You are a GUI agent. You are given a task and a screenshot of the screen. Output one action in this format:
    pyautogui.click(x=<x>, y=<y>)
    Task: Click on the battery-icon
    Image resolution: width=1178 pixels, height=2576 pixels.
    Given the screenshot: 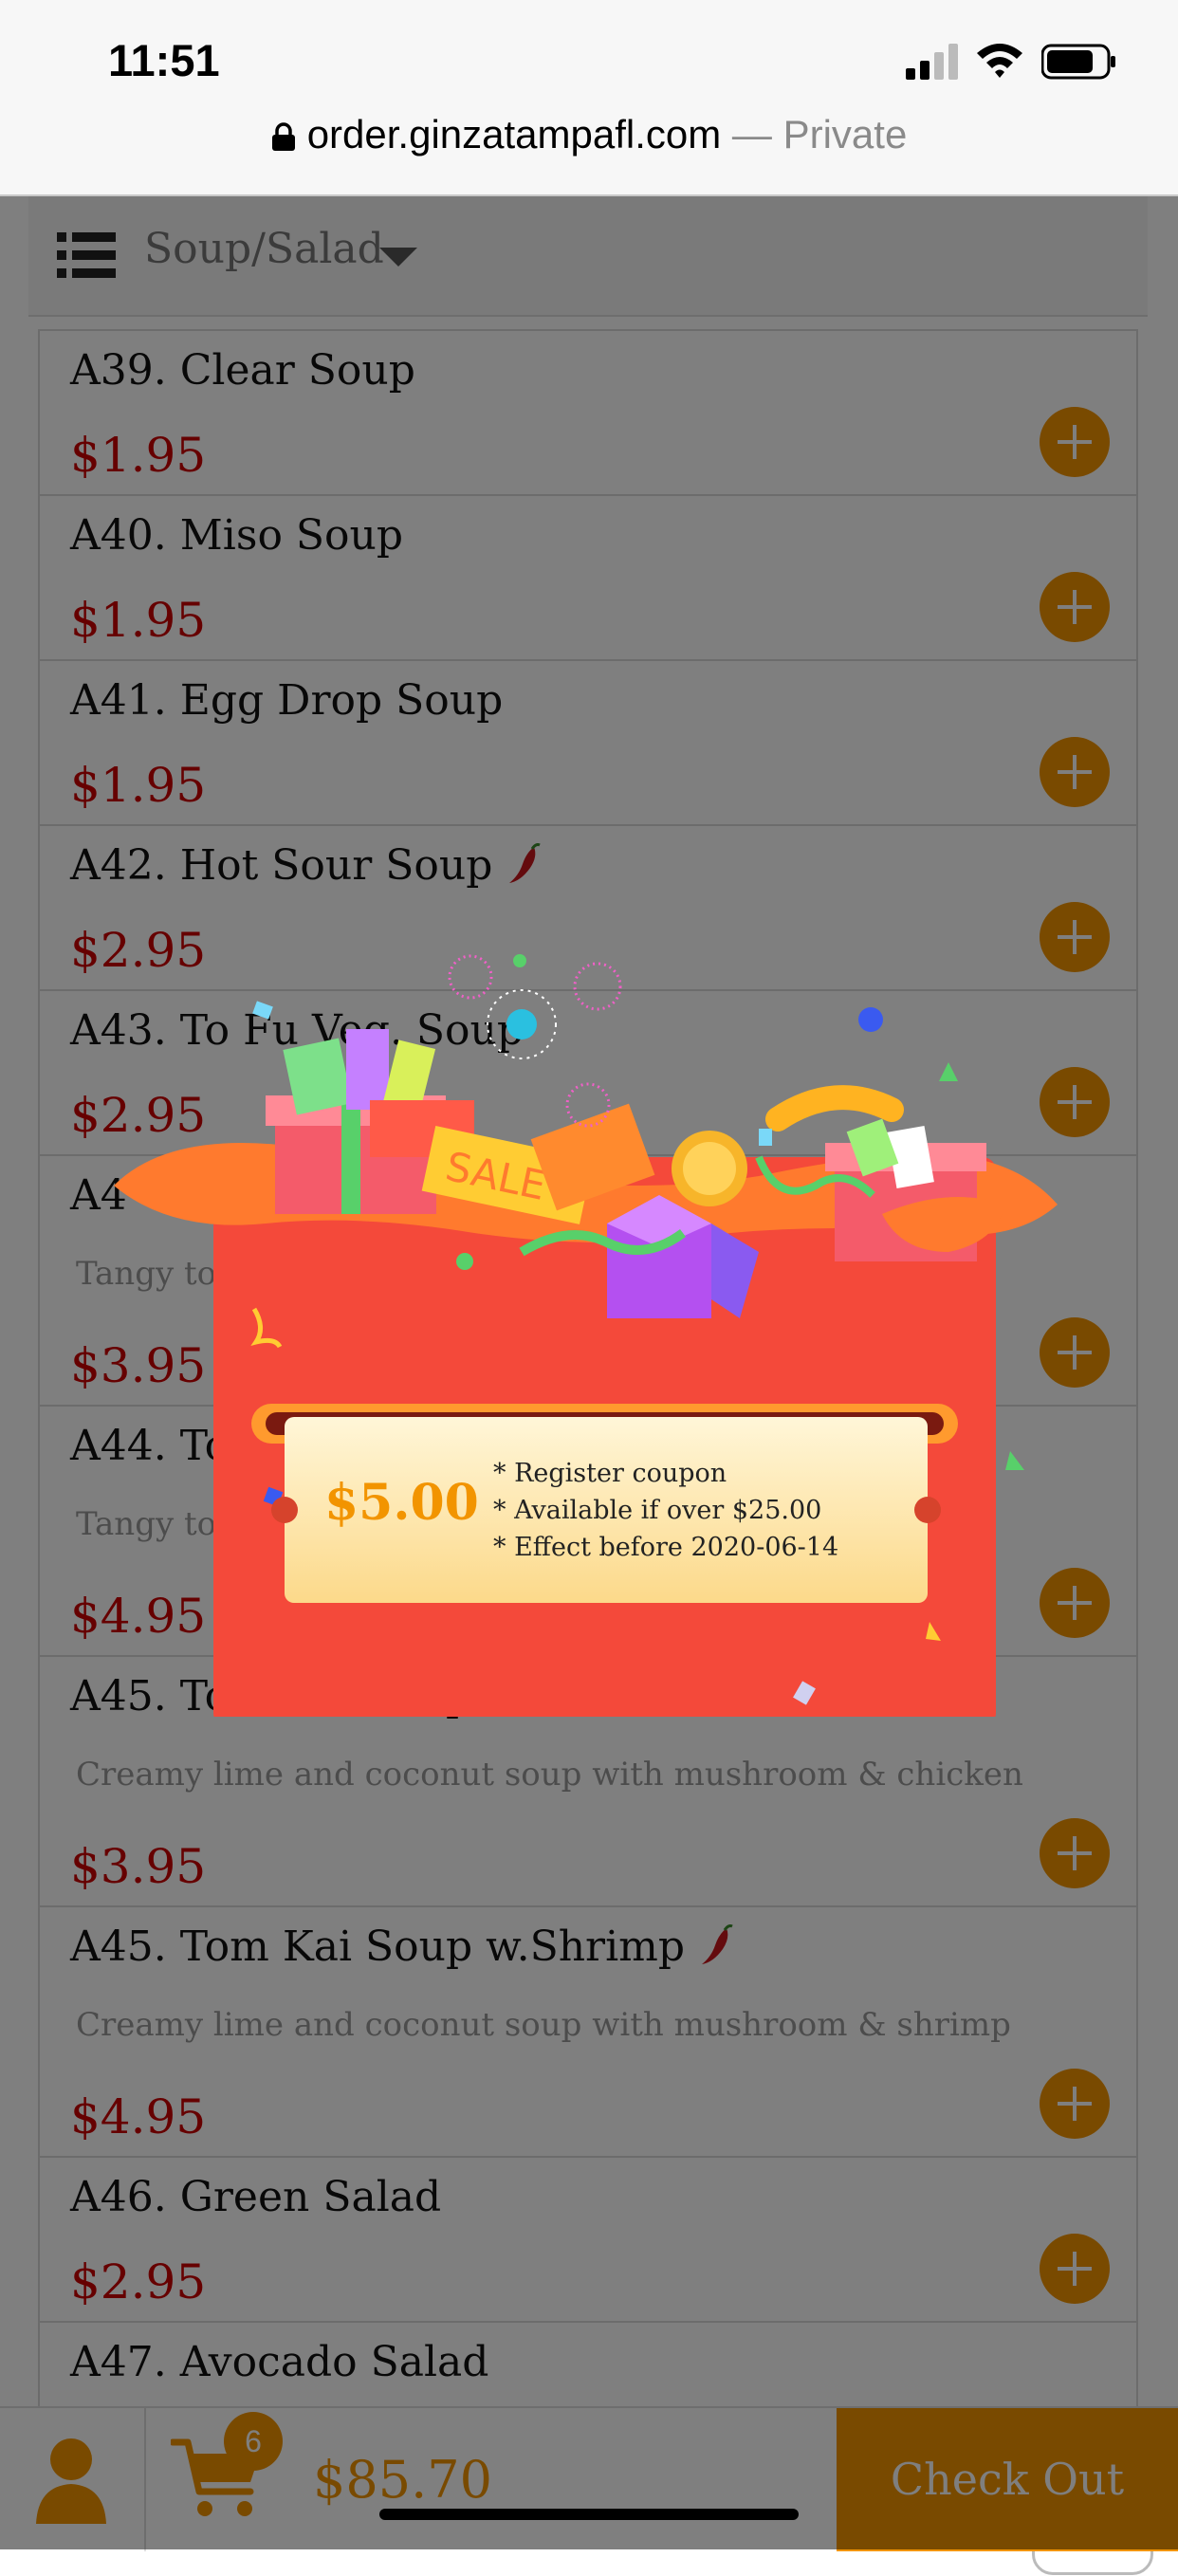 What is the action you would take?
    pyautogui.click(x=1078, y=62)
    